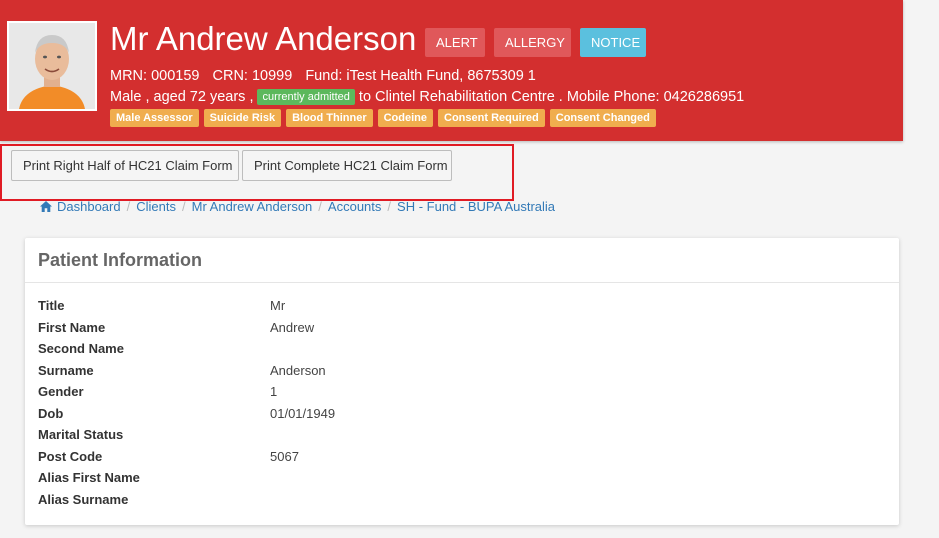 The height and width of the screenshot is (538, 939). I want to click on alert-button: ALERT, so click(455, 42).